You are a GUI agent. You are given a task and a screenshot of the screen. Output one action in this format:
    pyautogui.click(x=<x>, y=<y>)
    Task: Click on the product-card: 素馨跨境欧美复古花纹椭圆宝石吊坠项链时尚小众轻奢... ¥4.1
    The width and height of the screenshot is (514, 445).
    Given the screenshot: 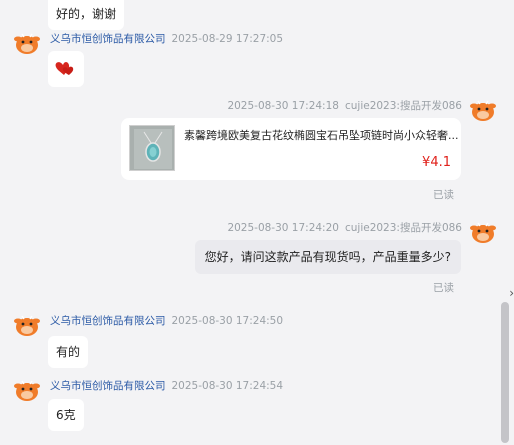 What is the action you would take?
    pyautogui.click(x=291, y=149)
    